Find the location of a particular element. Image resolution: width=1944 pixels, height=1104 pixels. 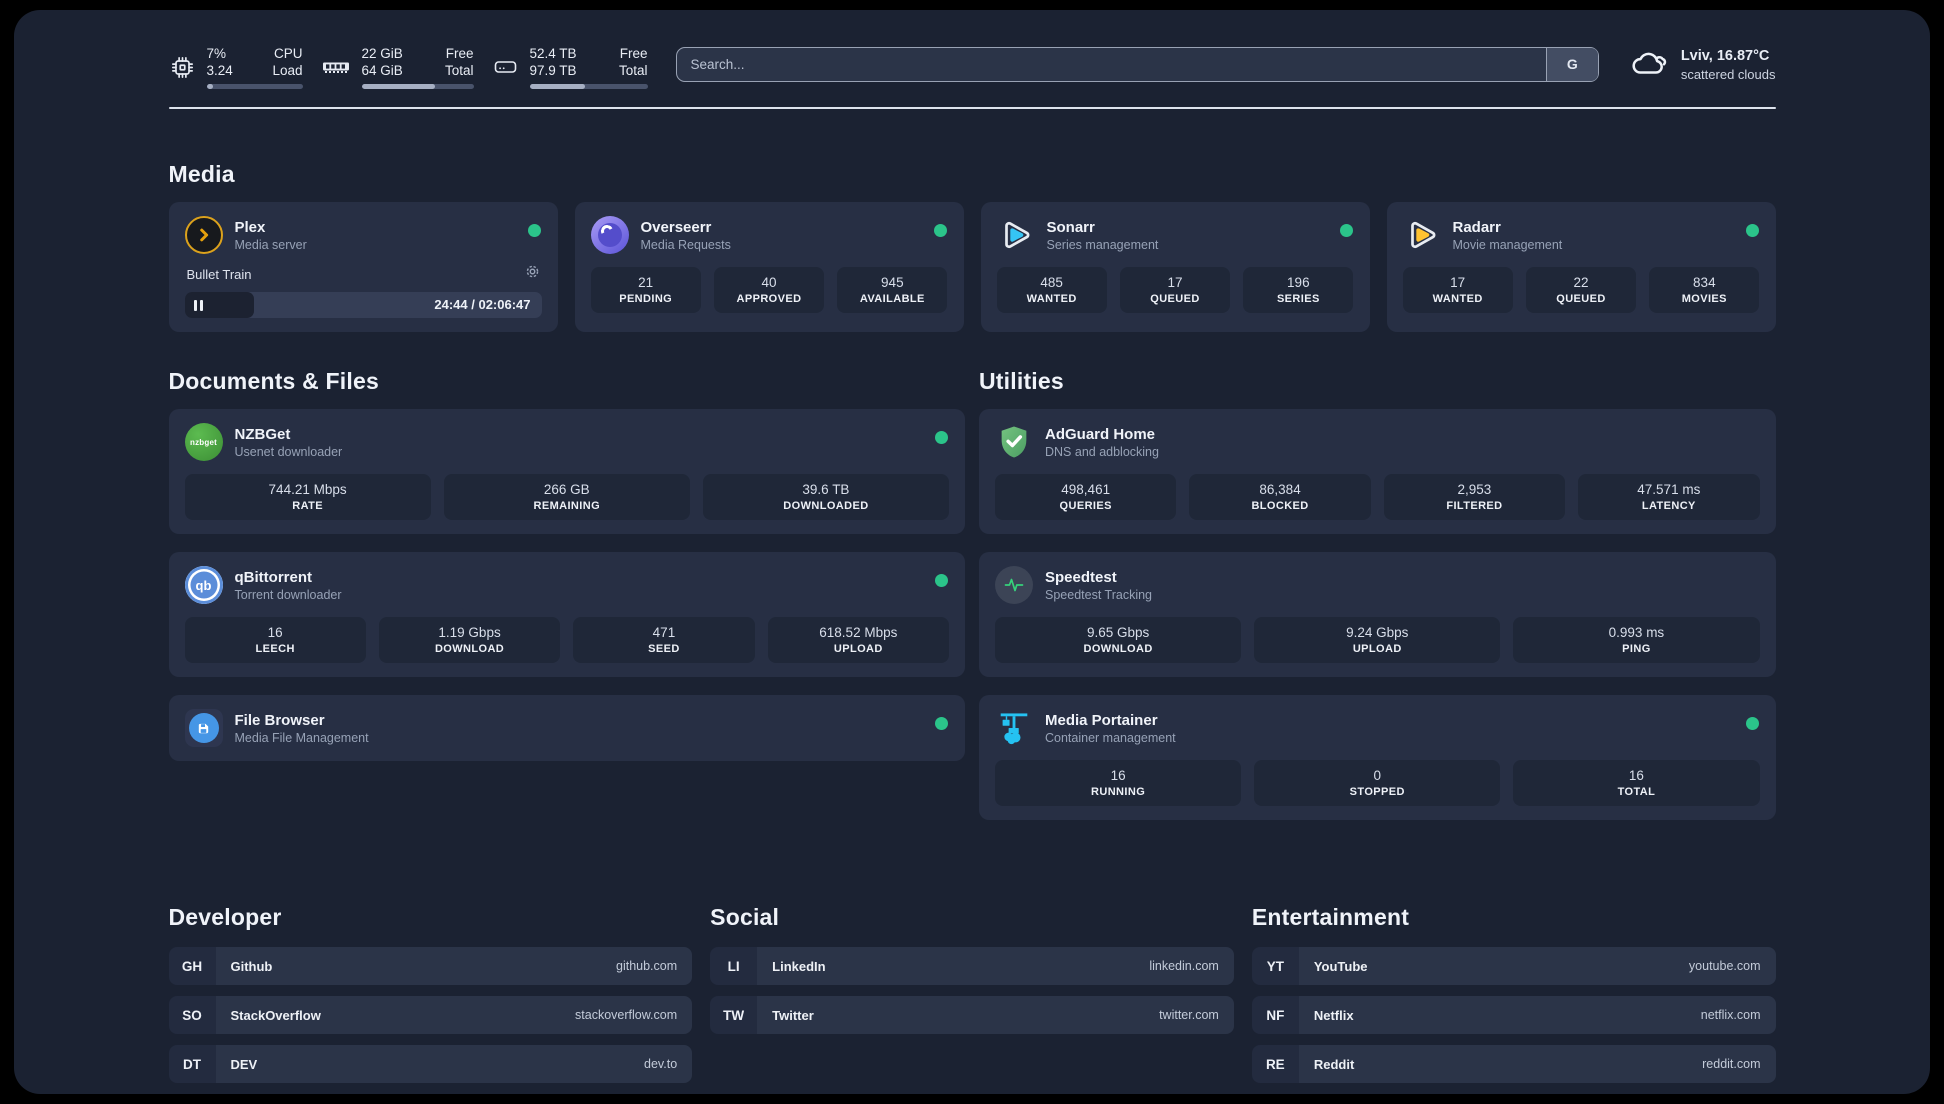

memory-total-value: 64 GiB is located at coordinates (382, 70).